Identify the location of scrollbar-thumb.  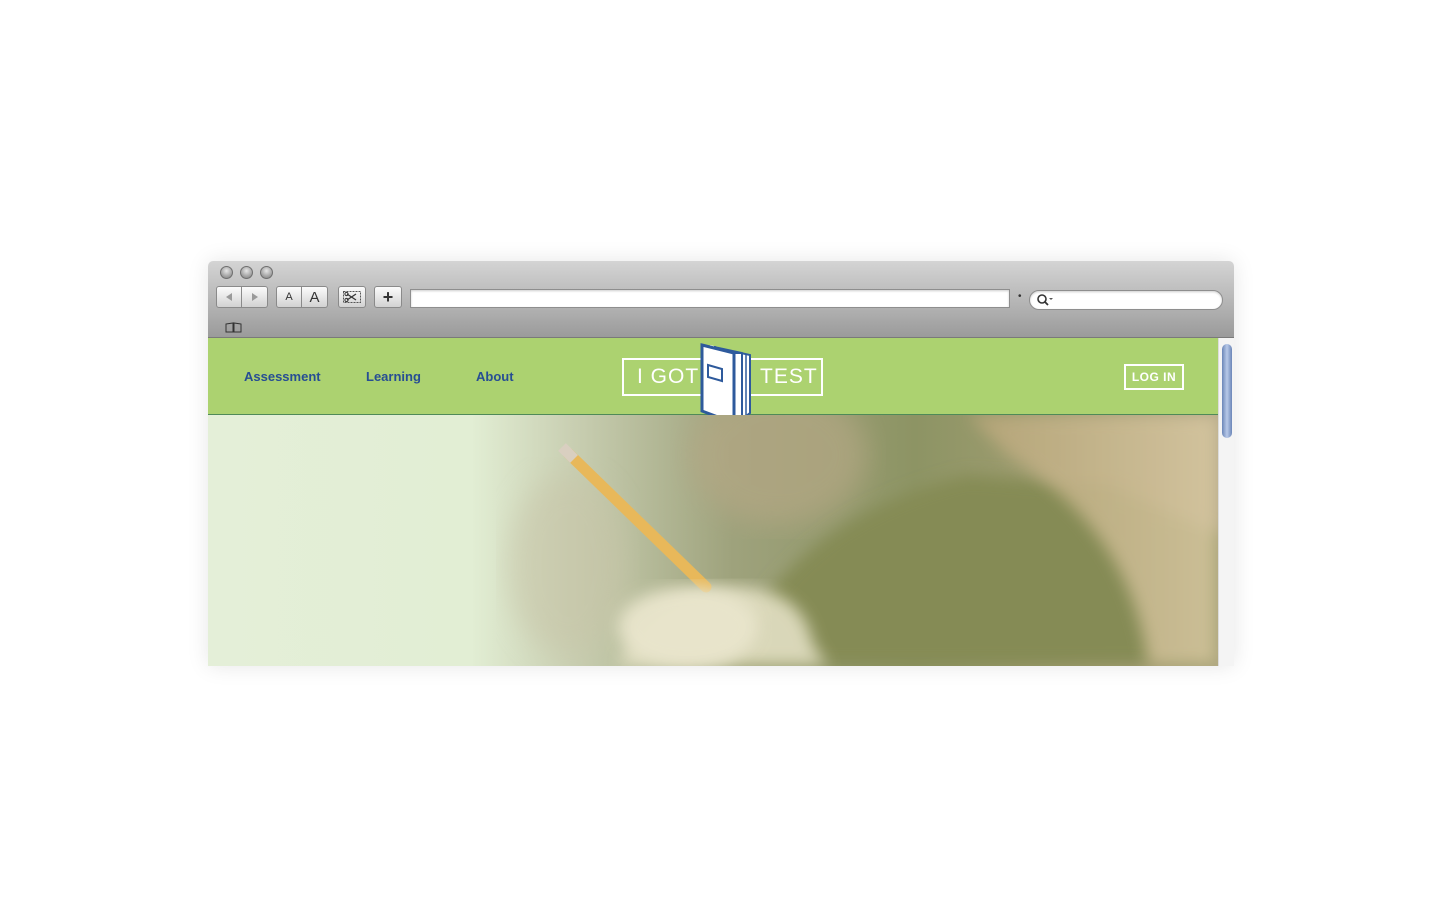
(1227, 391).